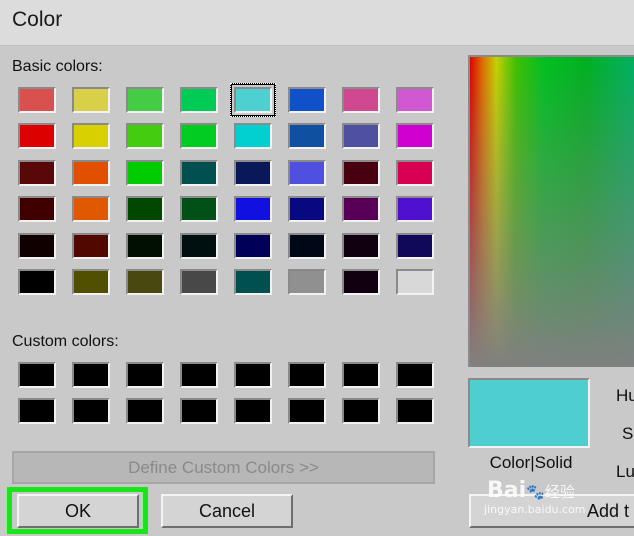  What do you see at coordinates (529, 413) in the screenshot?
I see `color-preview-swatch` at bounding box center [529, 413].